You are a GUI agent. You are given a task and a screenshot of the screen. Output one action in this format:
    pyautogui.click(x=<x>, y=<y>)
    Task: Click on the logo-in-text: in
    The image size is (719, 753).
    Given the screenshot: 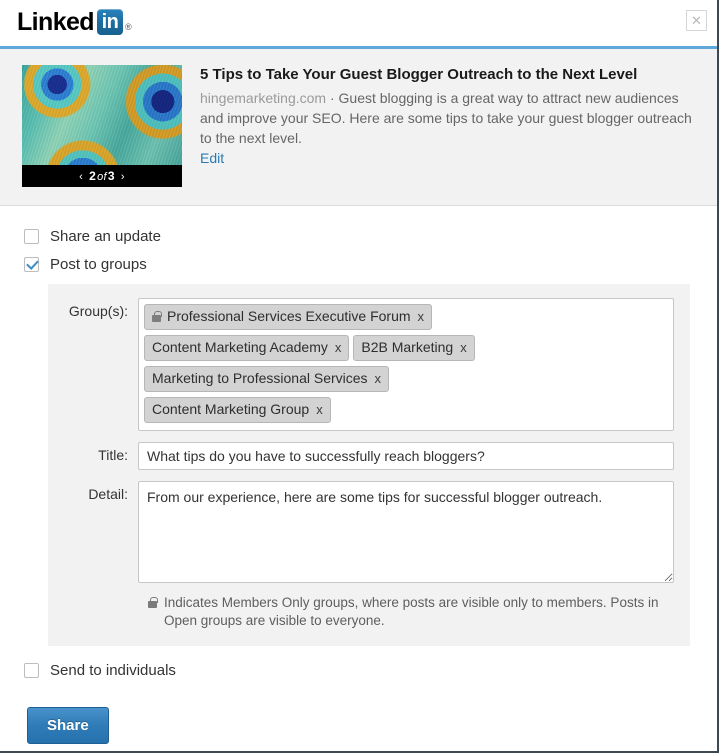 What is the action you would take?
    pyautogui.click(x=110, y=22)
    